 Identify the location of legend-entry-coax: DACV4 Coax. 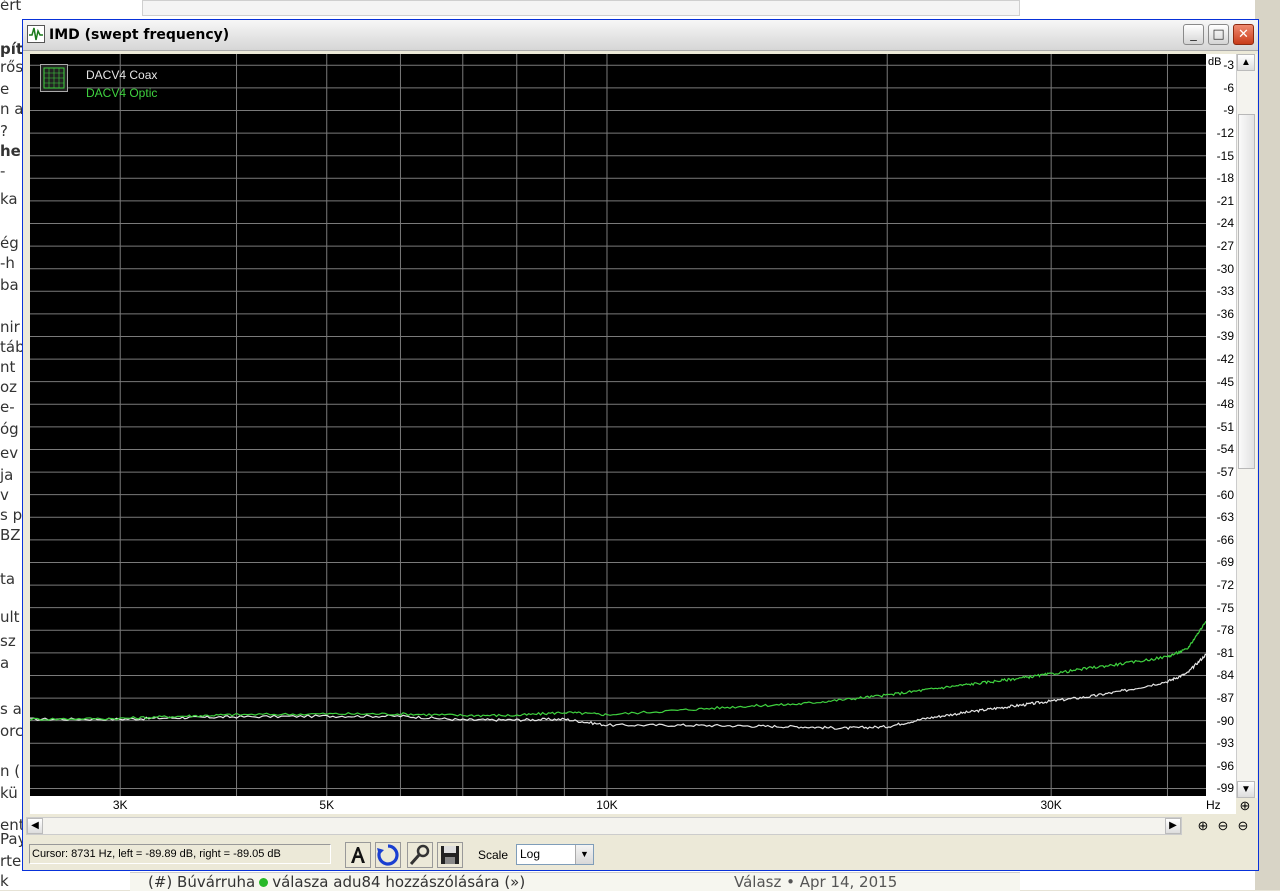
(122, 75).